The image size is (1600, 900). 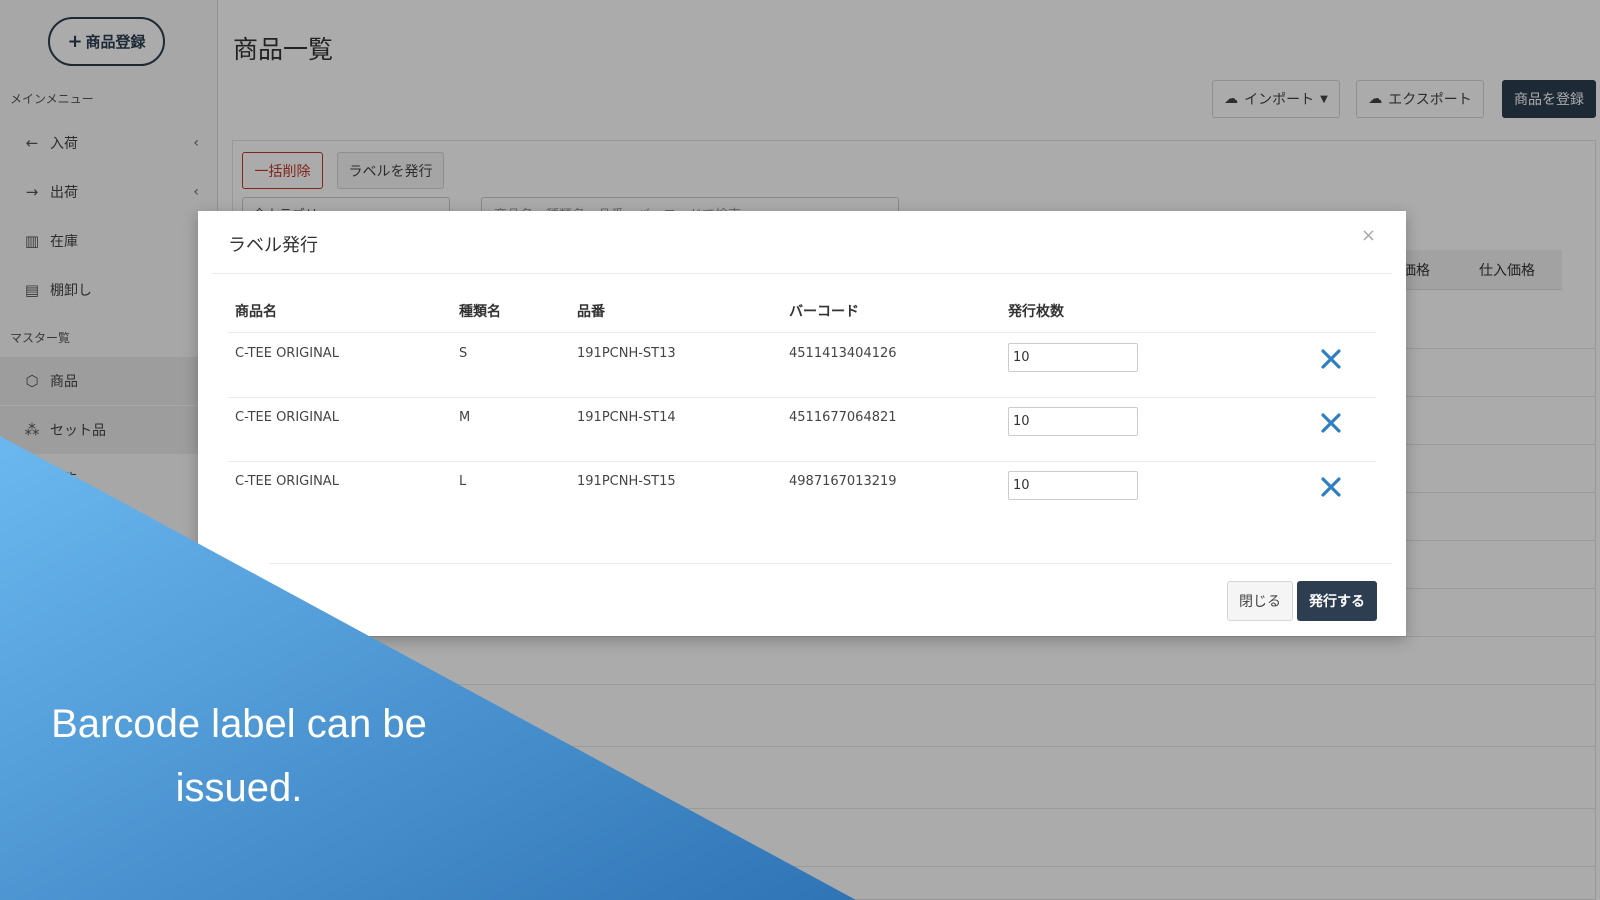 I want to click on row-3-variant: L, so click(x=463, y=481).